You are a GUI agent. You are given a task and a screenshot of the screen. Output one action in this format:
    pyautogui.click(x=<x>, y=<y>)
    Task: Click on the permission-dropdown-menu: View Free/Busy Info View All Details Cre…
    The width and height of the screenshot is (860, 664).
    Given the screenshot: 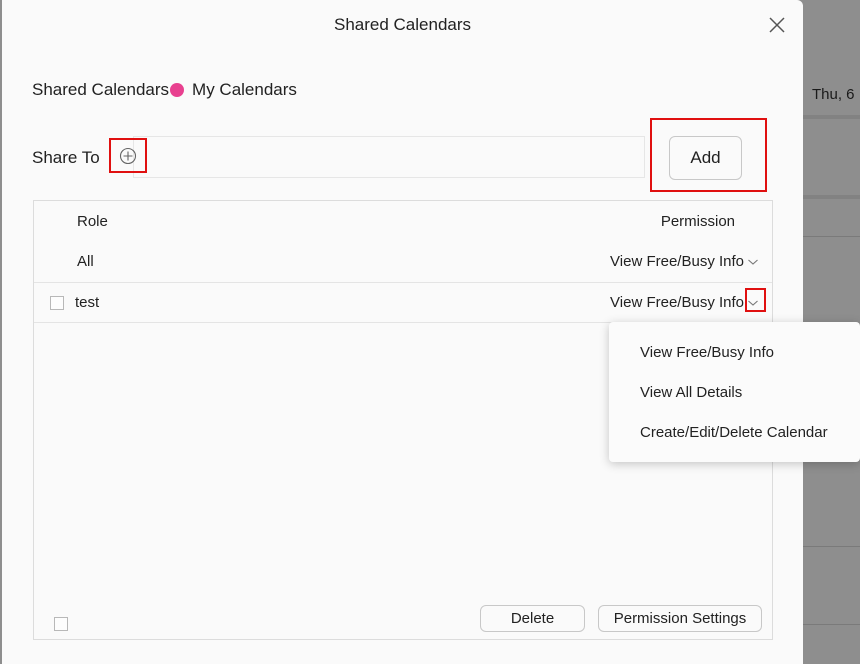 What is the action you would take?
    pyautogui.click(x=734, y=392)
    